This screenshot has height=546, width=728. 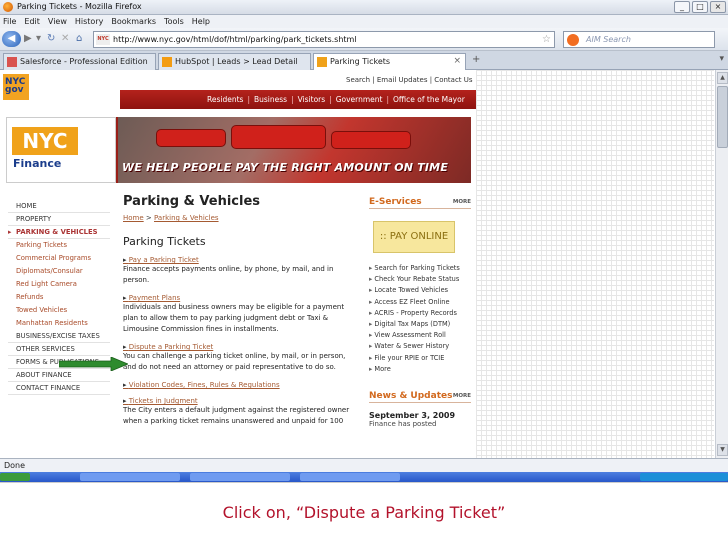 I want to click on close-tab-icon: ×, so click(x=457, y=61).